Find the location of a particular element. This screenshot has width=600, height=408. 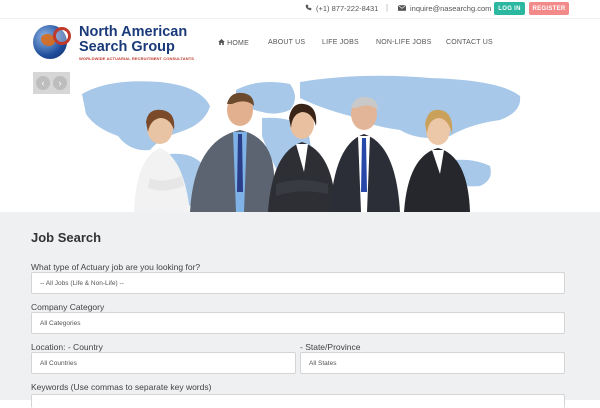

job-type-select: -- All Jobs (Life & Non-Life) -- is located at coordinates (298, 283).